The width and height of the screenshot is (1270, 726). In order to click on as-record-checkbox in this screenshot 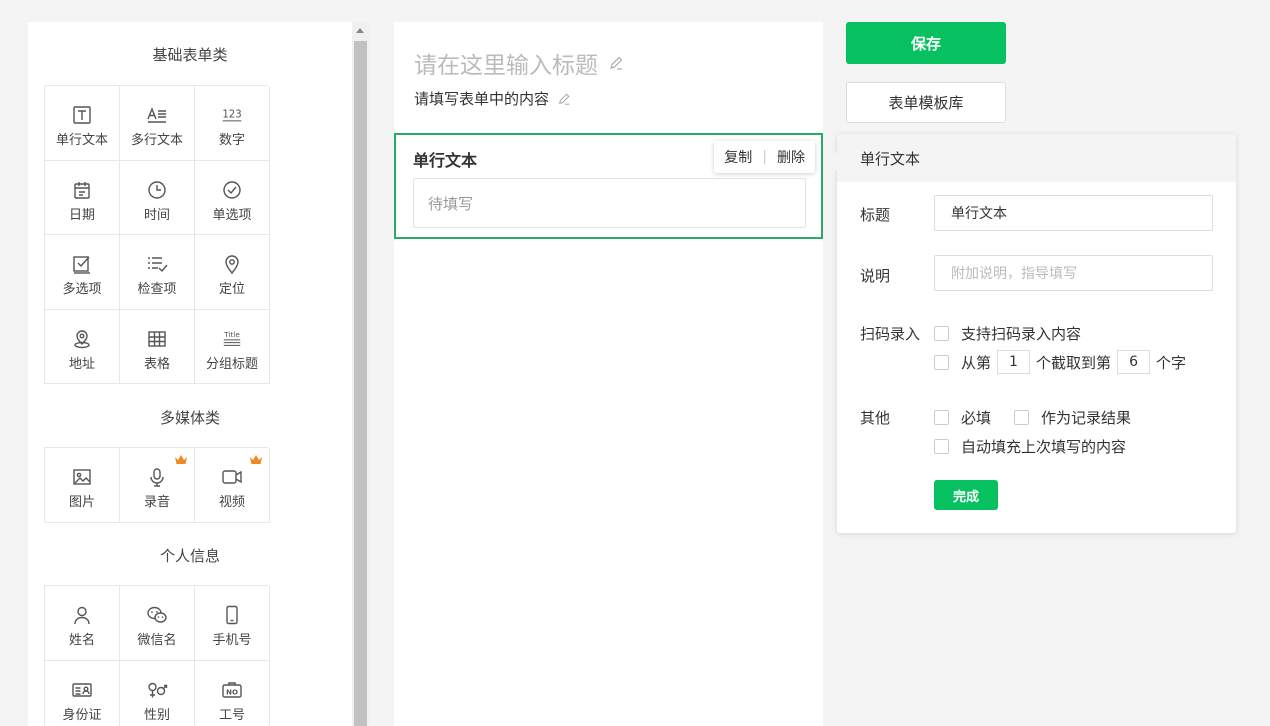, I will do `click(1021, 417)`.